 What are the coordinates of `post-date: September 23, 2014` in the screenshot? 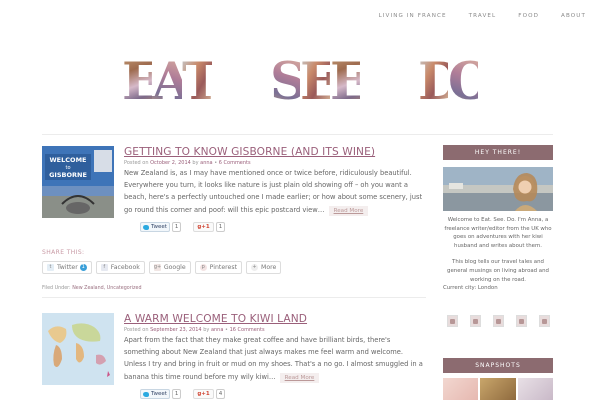 It's located at (176, 330).